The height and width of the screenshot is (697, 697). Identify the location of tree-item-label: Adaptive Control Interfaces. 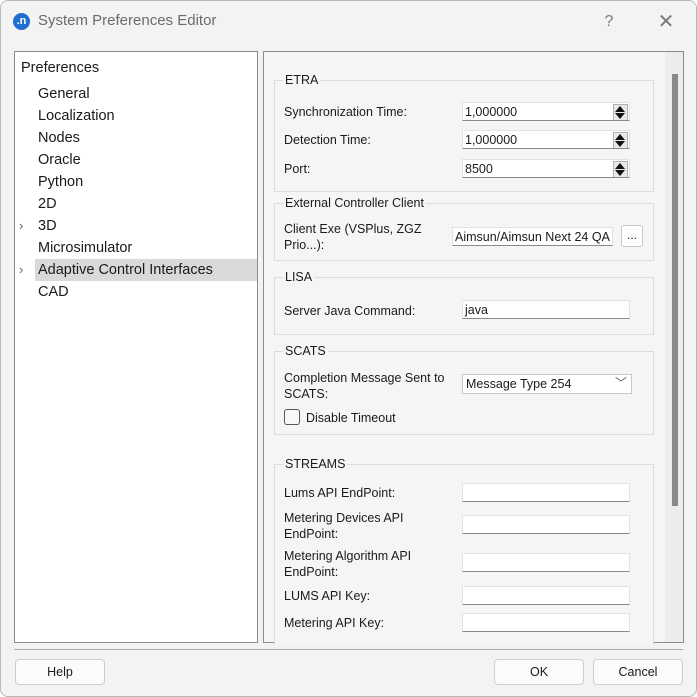
(146, 270).